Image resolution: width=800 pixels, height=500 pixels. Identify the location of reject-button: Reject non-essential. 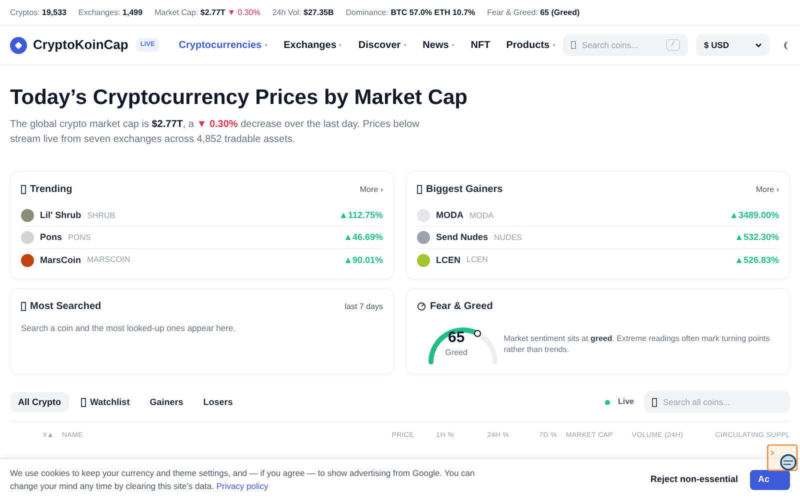
(694, 479).